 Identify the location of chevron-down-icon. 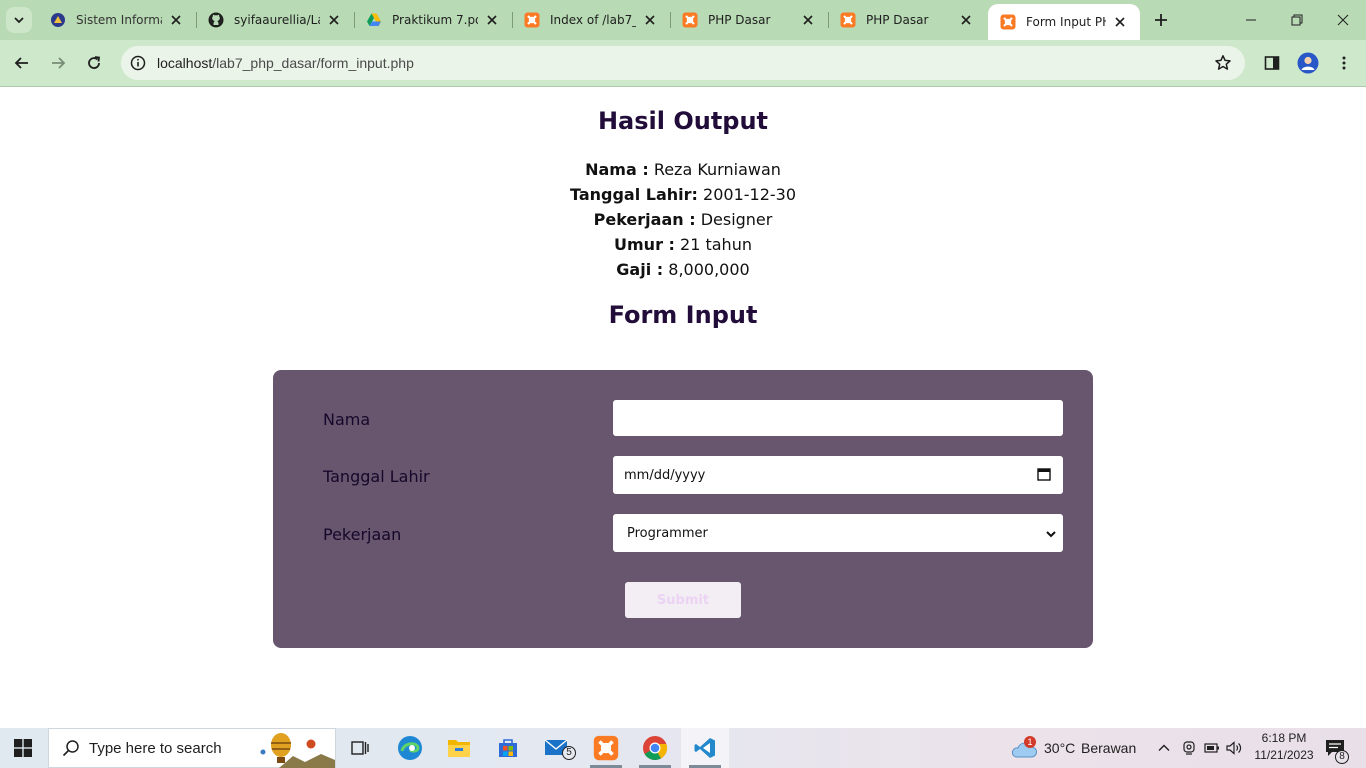
(1051, 534).